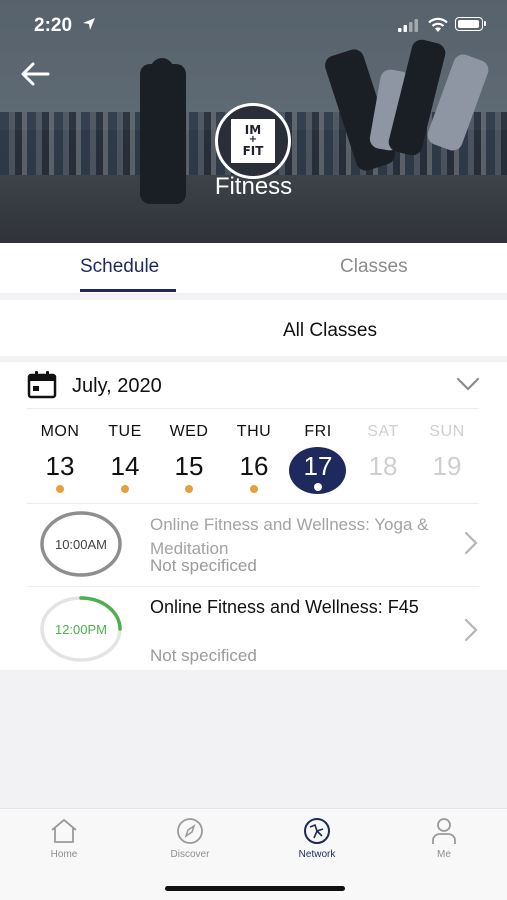 The image size is (507, 900). I want to click on home-indicator, so click(255, 888).